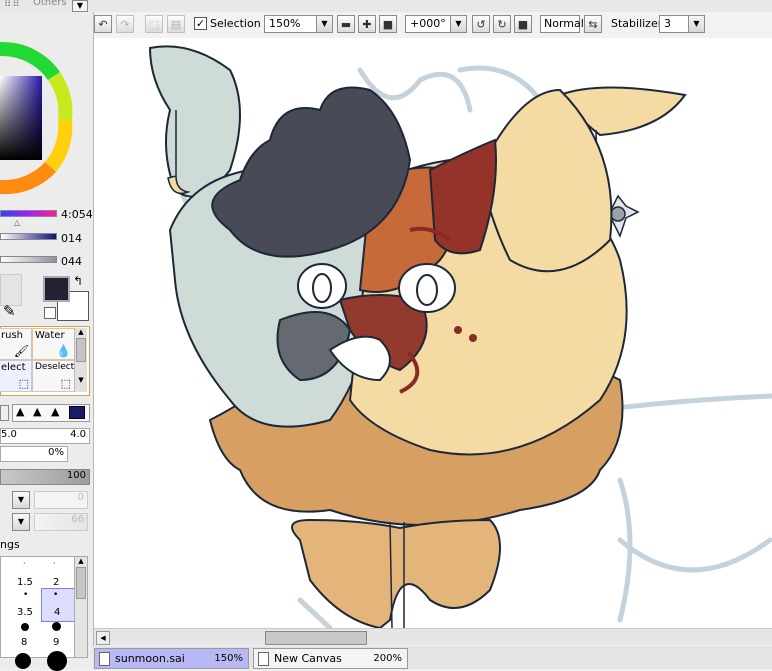 Image resolution: width=772 pixels, height=671 pixels. Describe the element at coordinates (34, 454) in the screenshot. I see `percent-slider: 0%` at that location.